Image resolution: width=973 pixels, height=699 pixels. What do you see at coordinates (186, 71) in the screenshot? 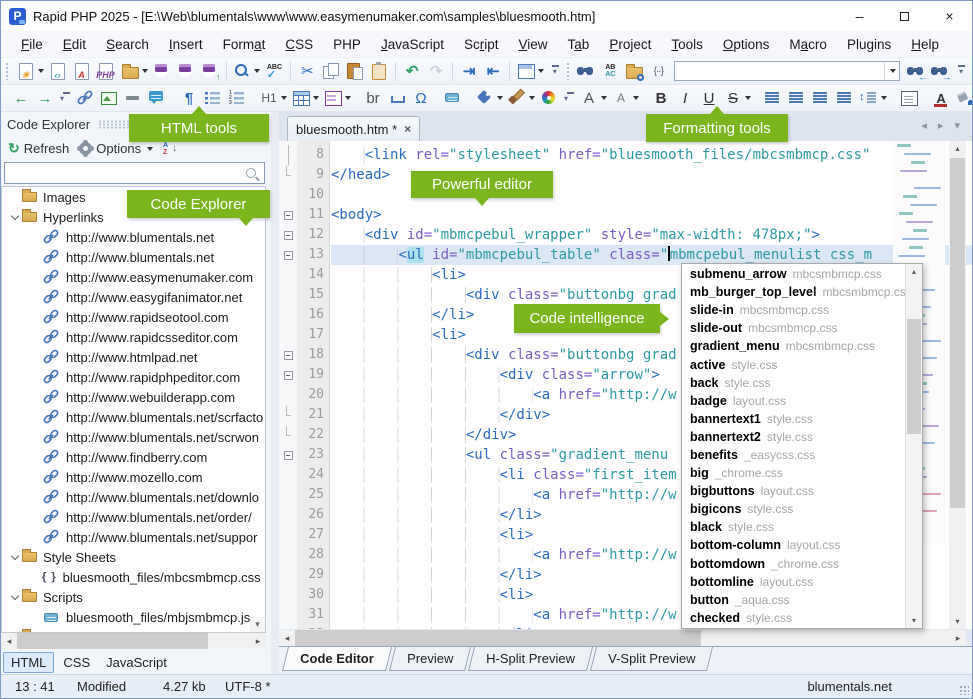
I see `save-all-button` at bounding box center [186, 71].